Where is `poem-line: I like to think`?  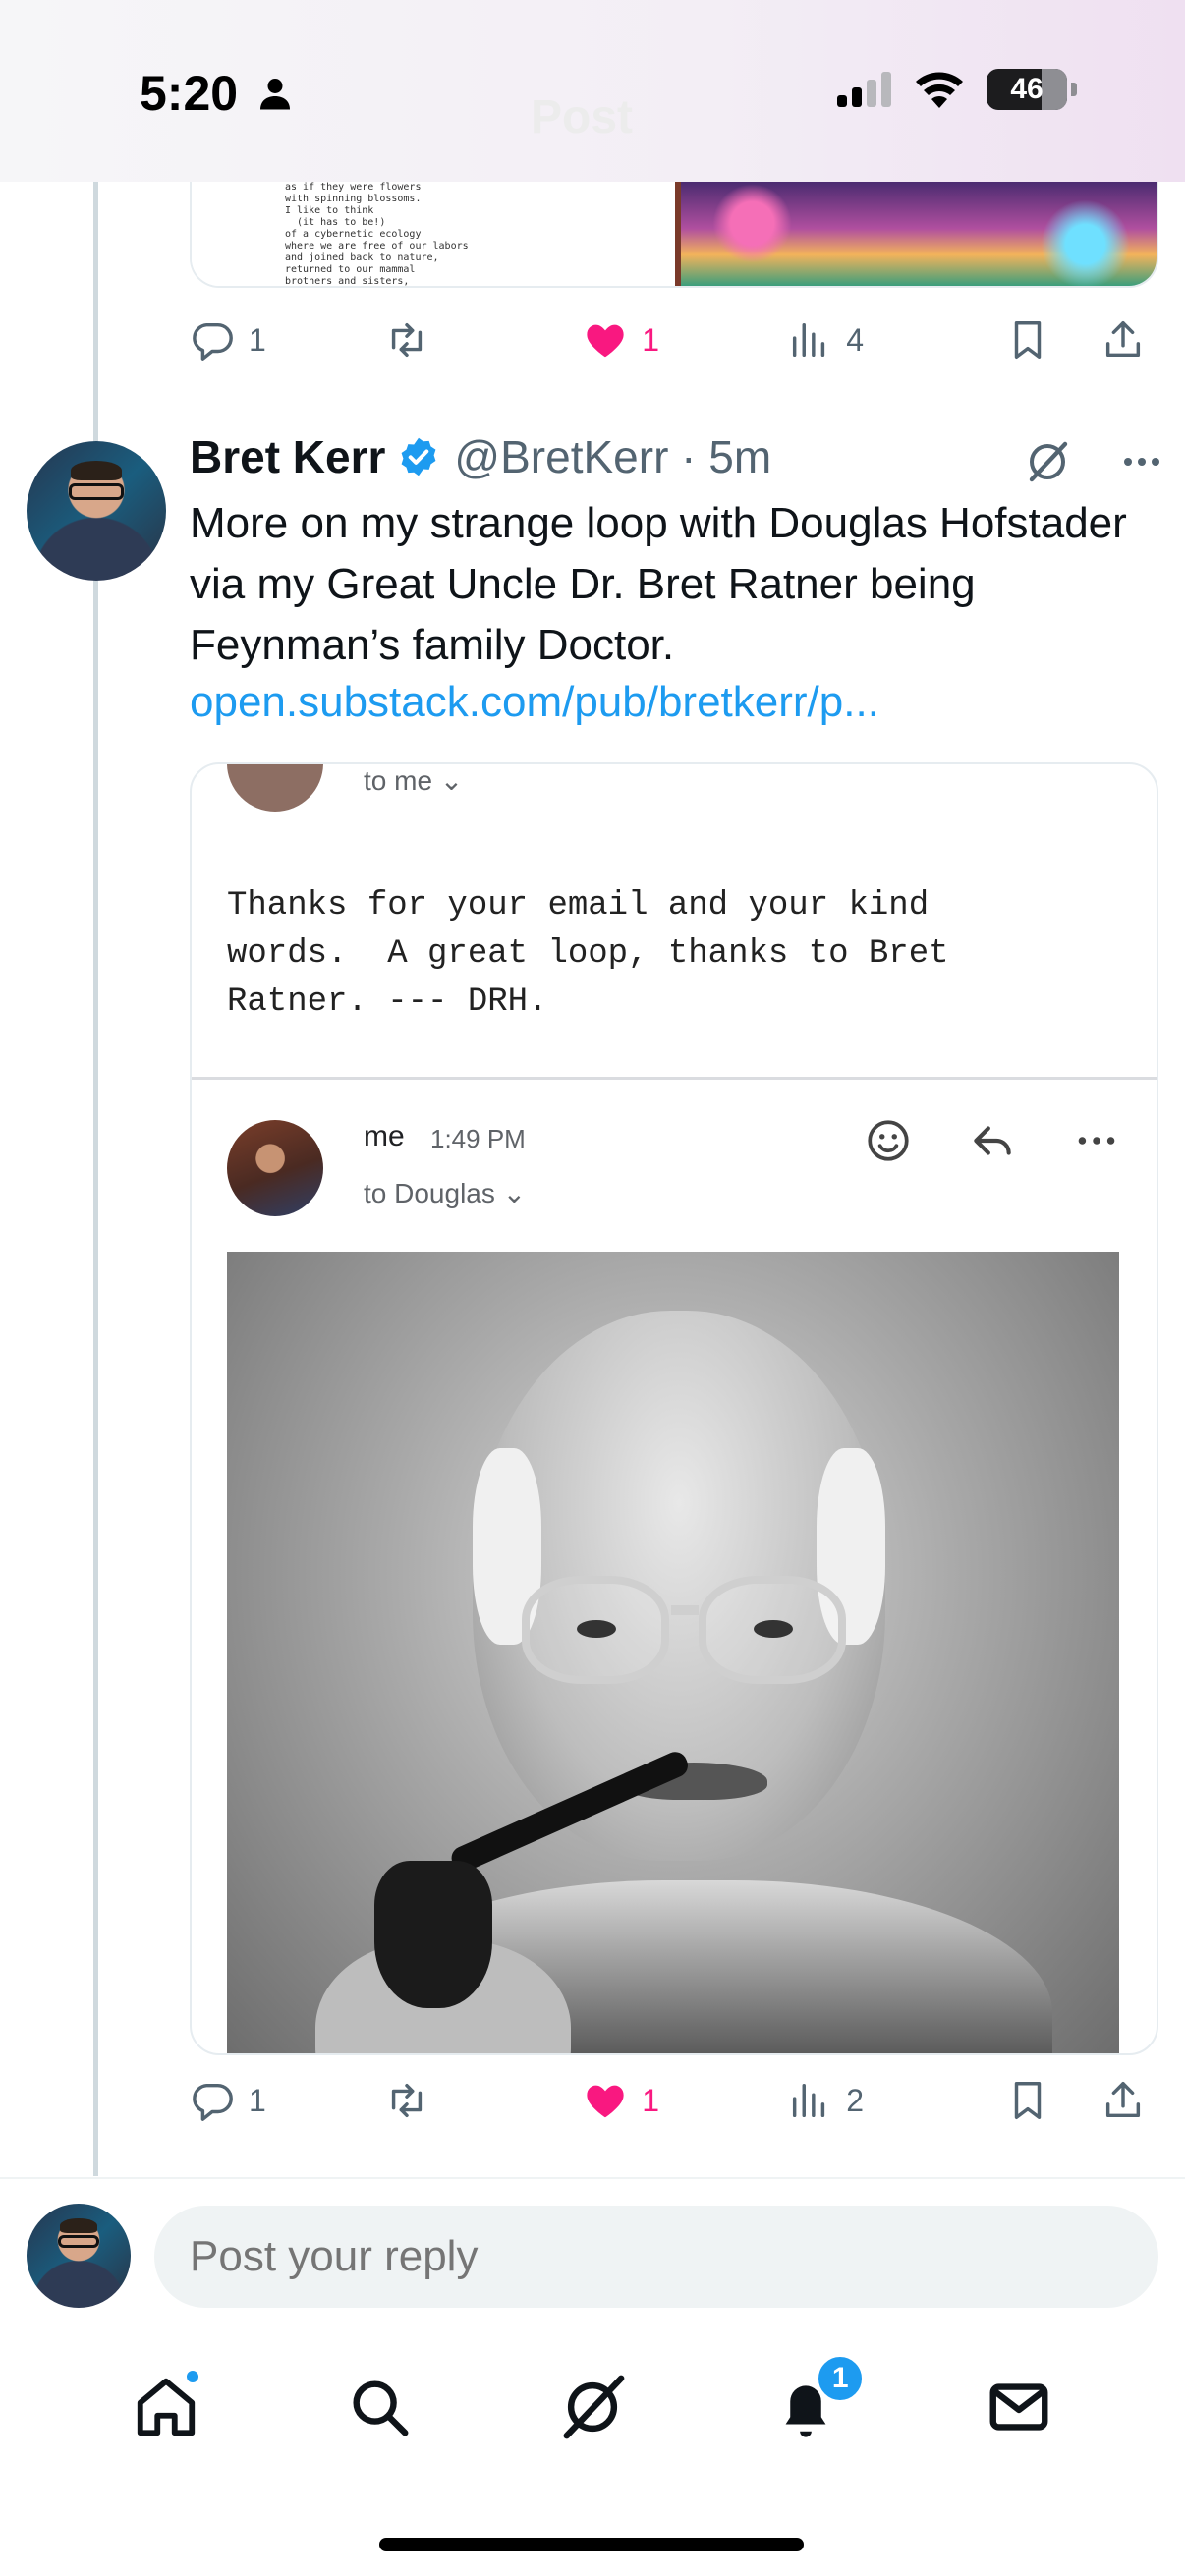
poem-line: I like to think is located at coordinates (329, 210).